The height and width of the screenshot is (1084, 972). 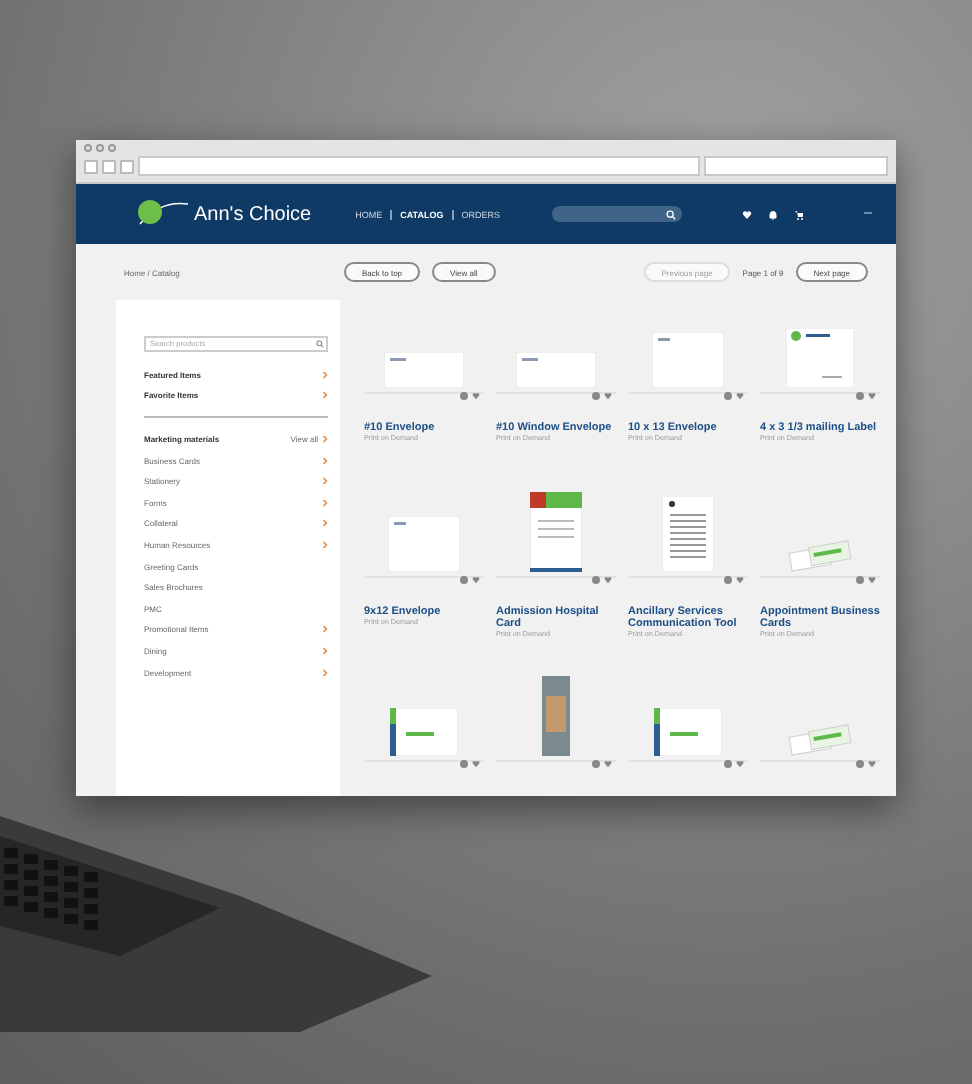 I want to click on letter-thumbnail, so click(x=688, y=534).